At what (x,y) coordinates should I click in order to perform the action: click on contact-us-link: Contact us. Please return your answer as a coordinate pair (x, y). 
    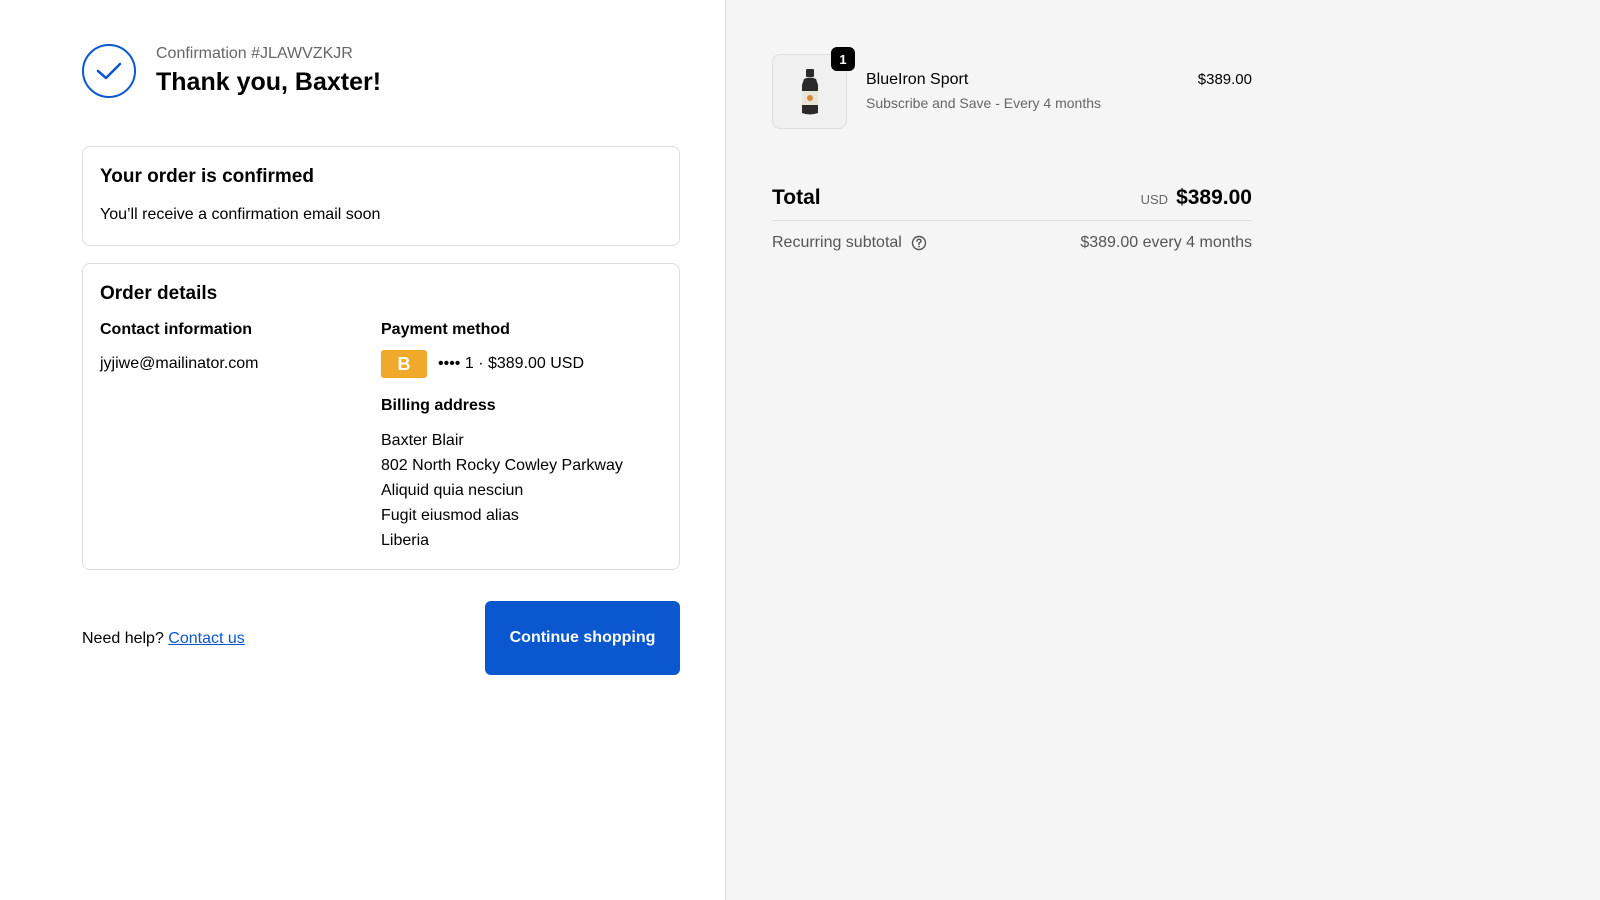
    Looking at the image, I should click on (206, 638).